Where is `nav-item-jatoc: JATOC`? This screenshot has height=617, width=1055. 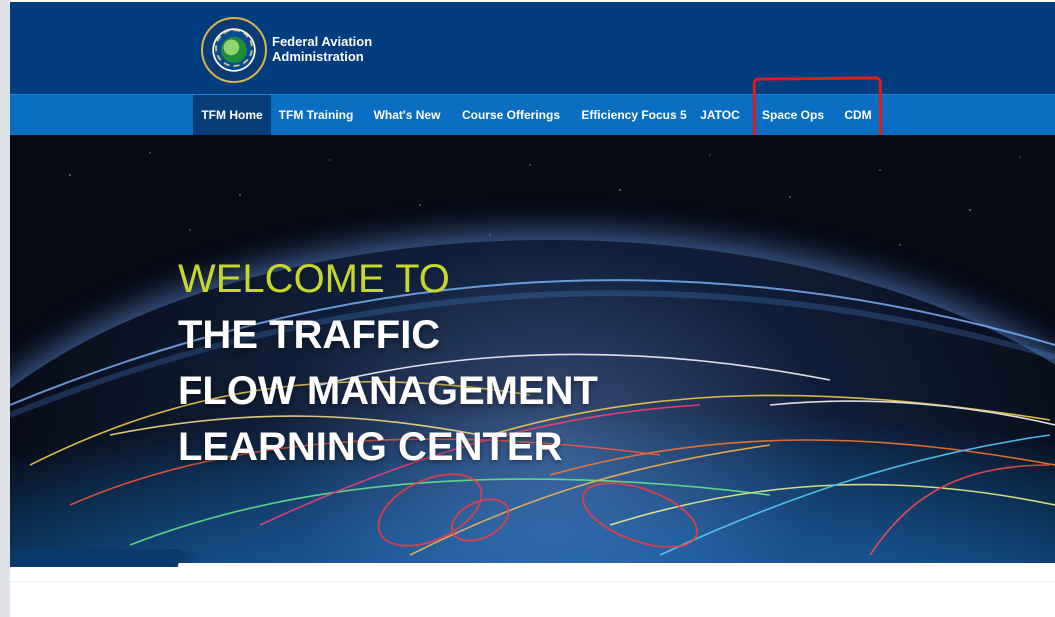
nav-item-jatoc: JATOC is located at coordinates (720, 115).